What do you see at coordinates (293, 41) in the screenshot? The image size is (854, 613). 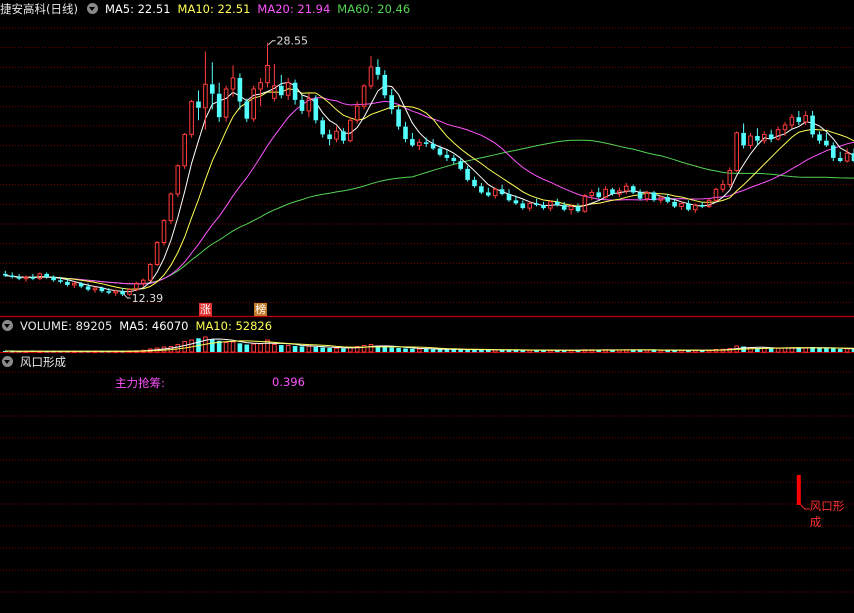 I see `price-annotation-label: 28.55` at bounding box center [293, 41].